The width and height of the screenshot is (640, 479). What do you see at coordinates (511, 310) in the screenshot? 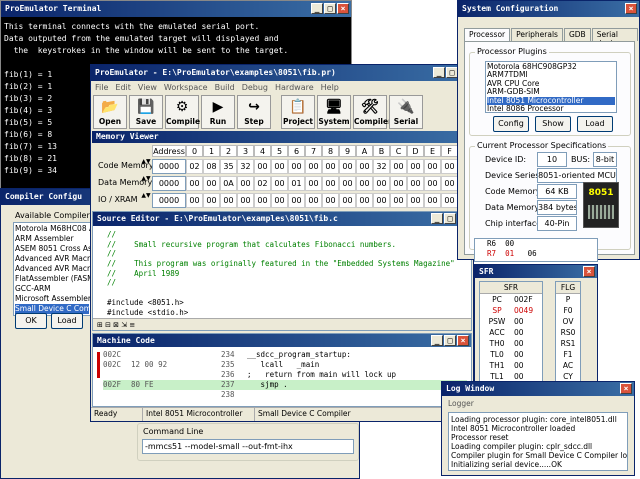
I see `sfr-row: SP 0049` at bounding box center [511, 310].